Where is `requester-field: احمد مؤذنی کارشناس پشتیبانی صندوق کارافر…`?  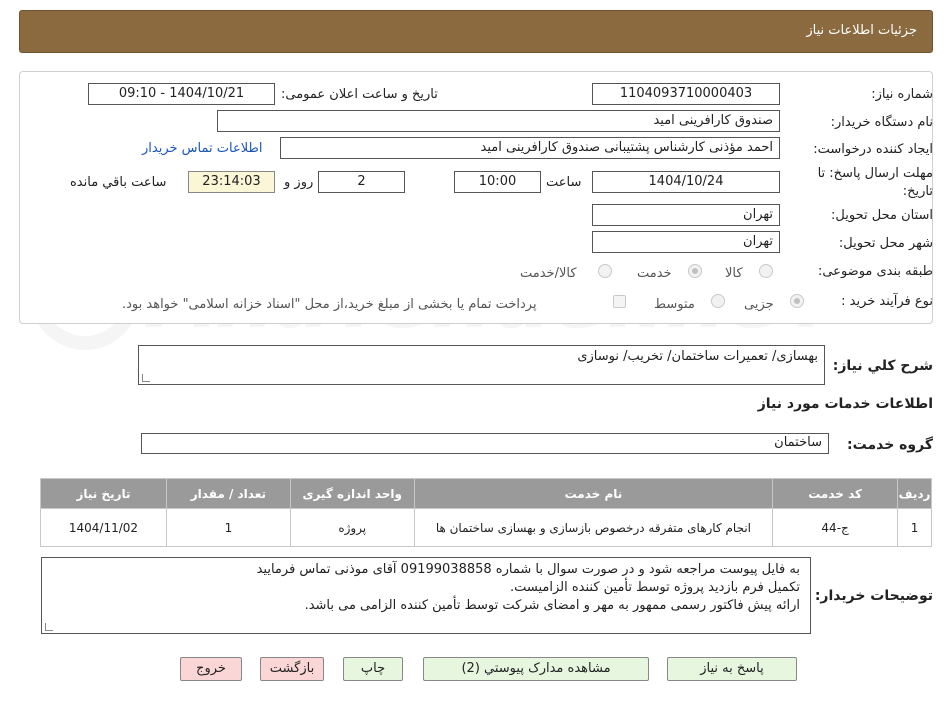
requester-field: احمد مؤذنی کارشناس پشتیبانی صندوق کارافر… is located at coordinates (530, 148).